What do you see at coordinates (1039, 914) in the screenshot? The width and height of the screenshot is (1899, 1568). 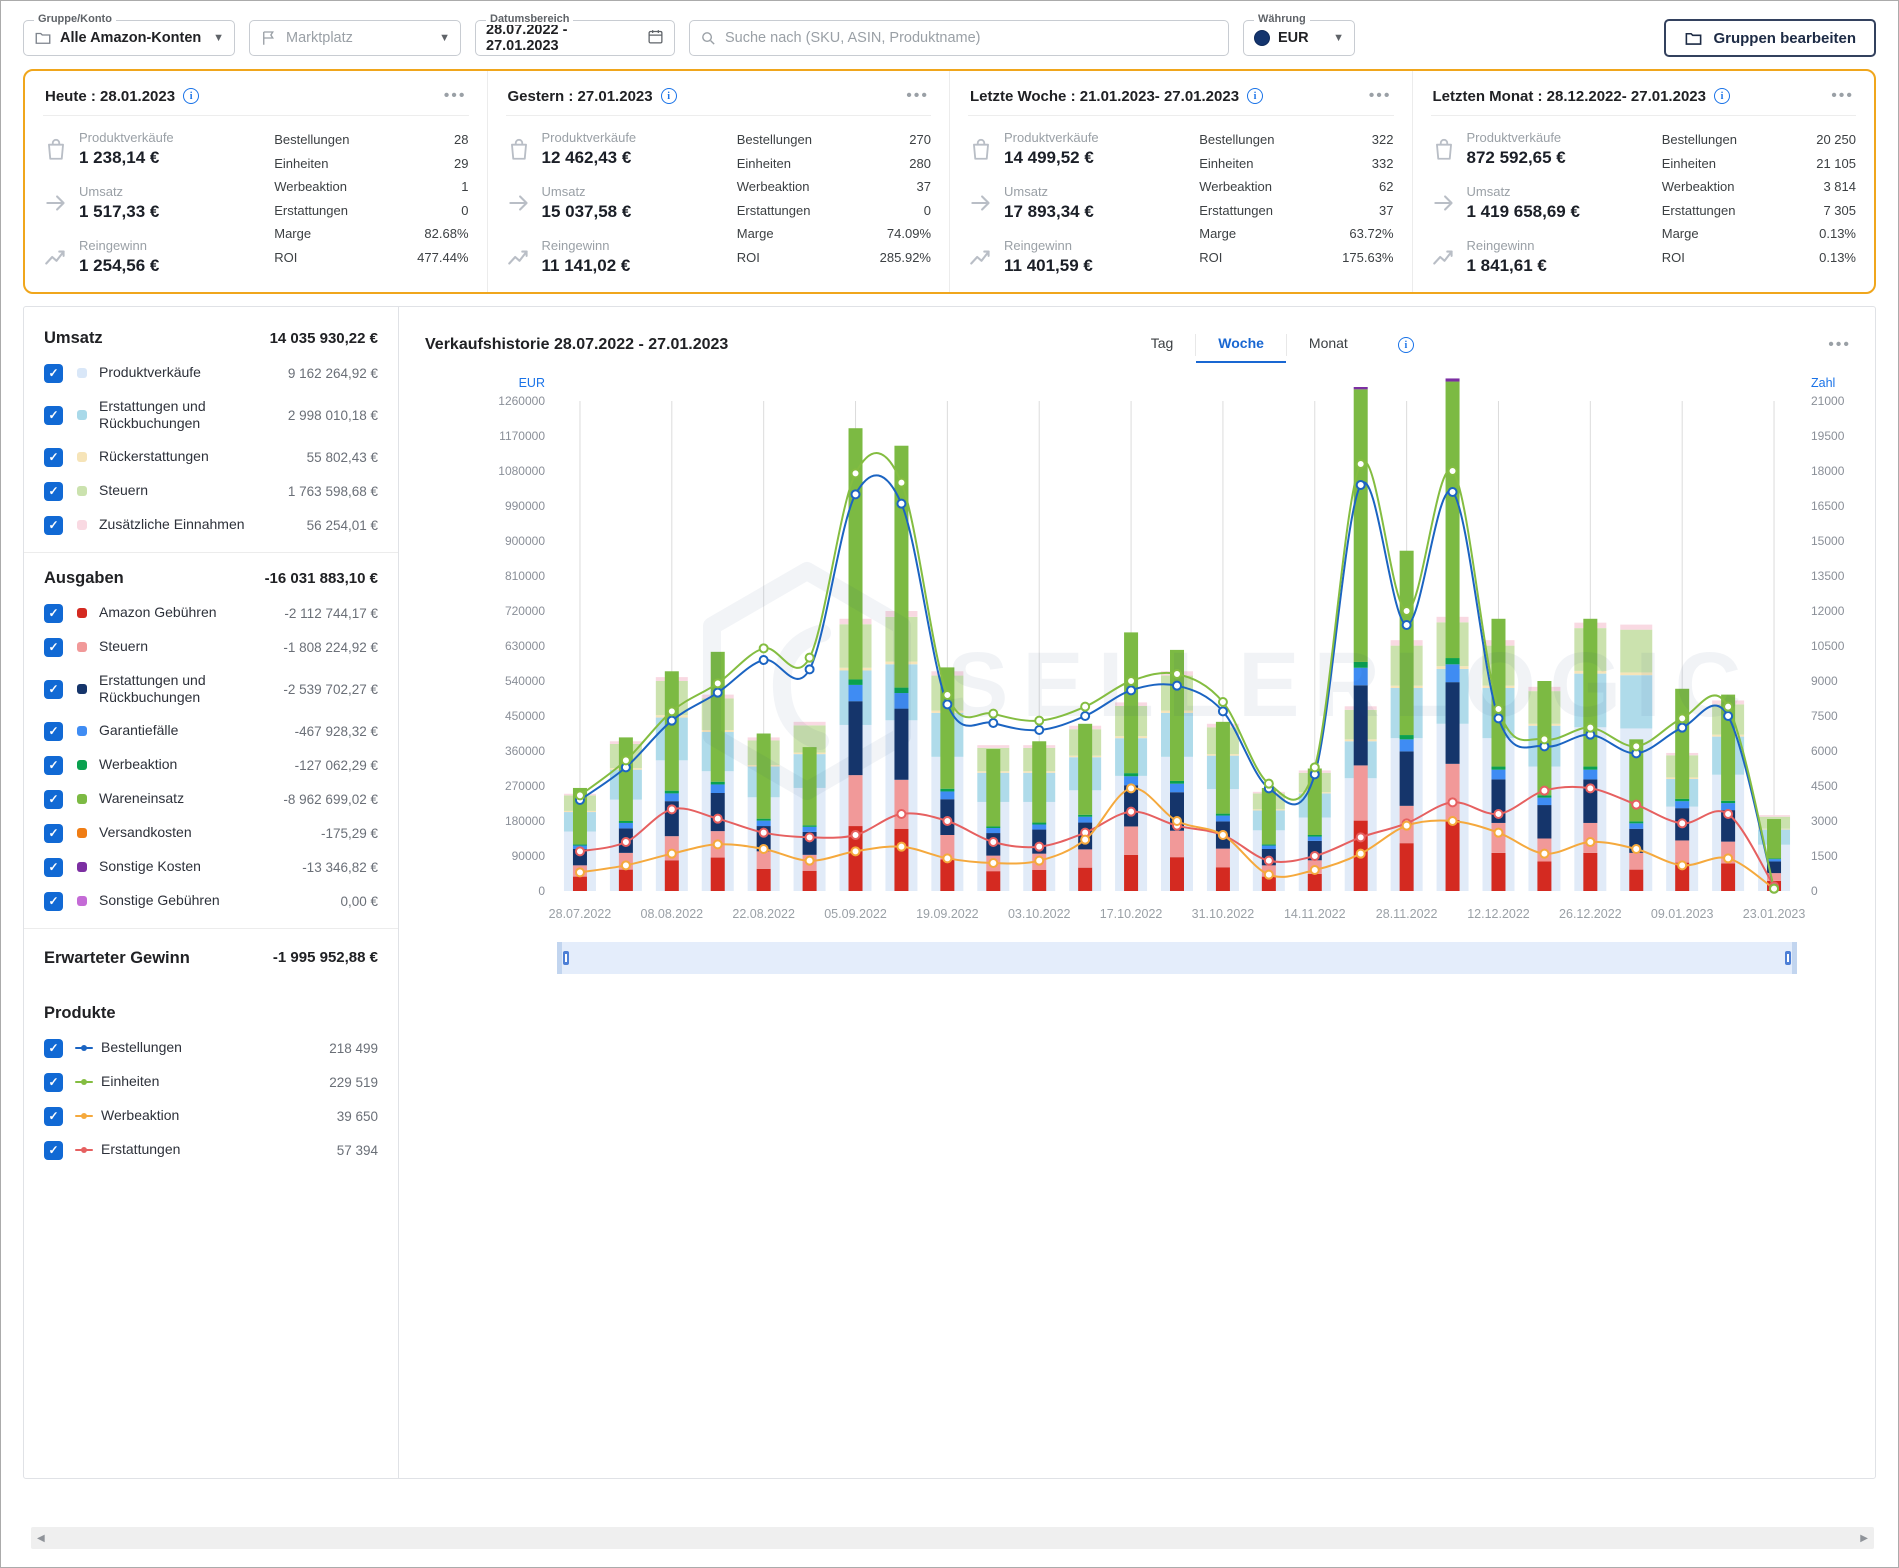 I see `svg-text: 03.10.2022` at bounding box center [1039, 914].